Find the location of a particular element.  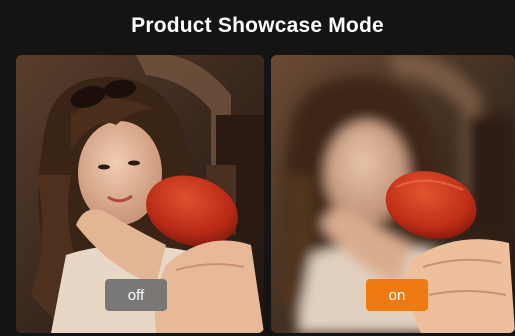

showcase-off-button: off is located at coordinates (136, 295).